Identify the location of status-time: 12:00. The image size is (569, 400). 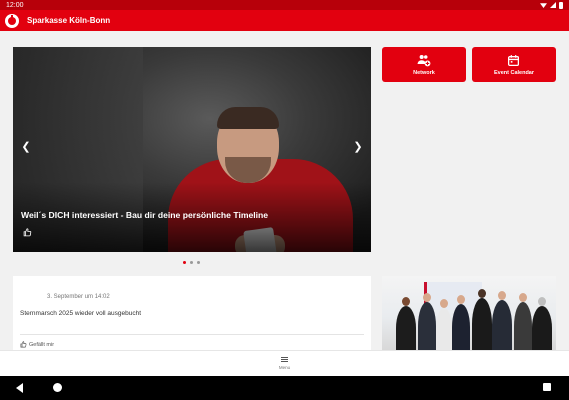
(15, 5).